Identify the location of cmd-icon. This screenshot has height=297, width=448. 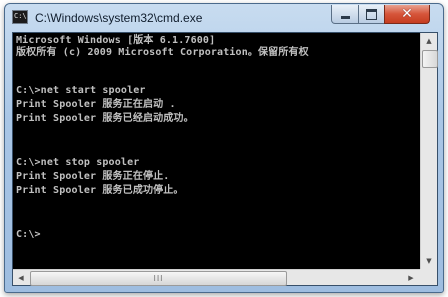
(20, 17).